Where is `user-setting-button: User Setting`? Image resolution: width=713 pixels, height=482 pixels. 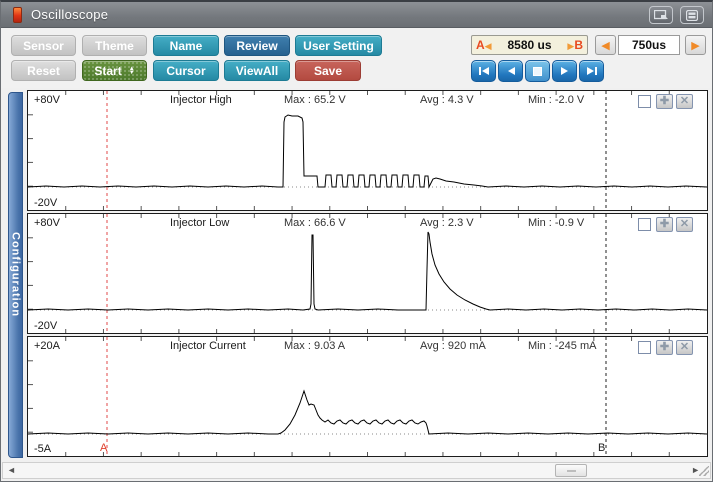
user-setting-button: User Setting is located at coordinates (338, 45).